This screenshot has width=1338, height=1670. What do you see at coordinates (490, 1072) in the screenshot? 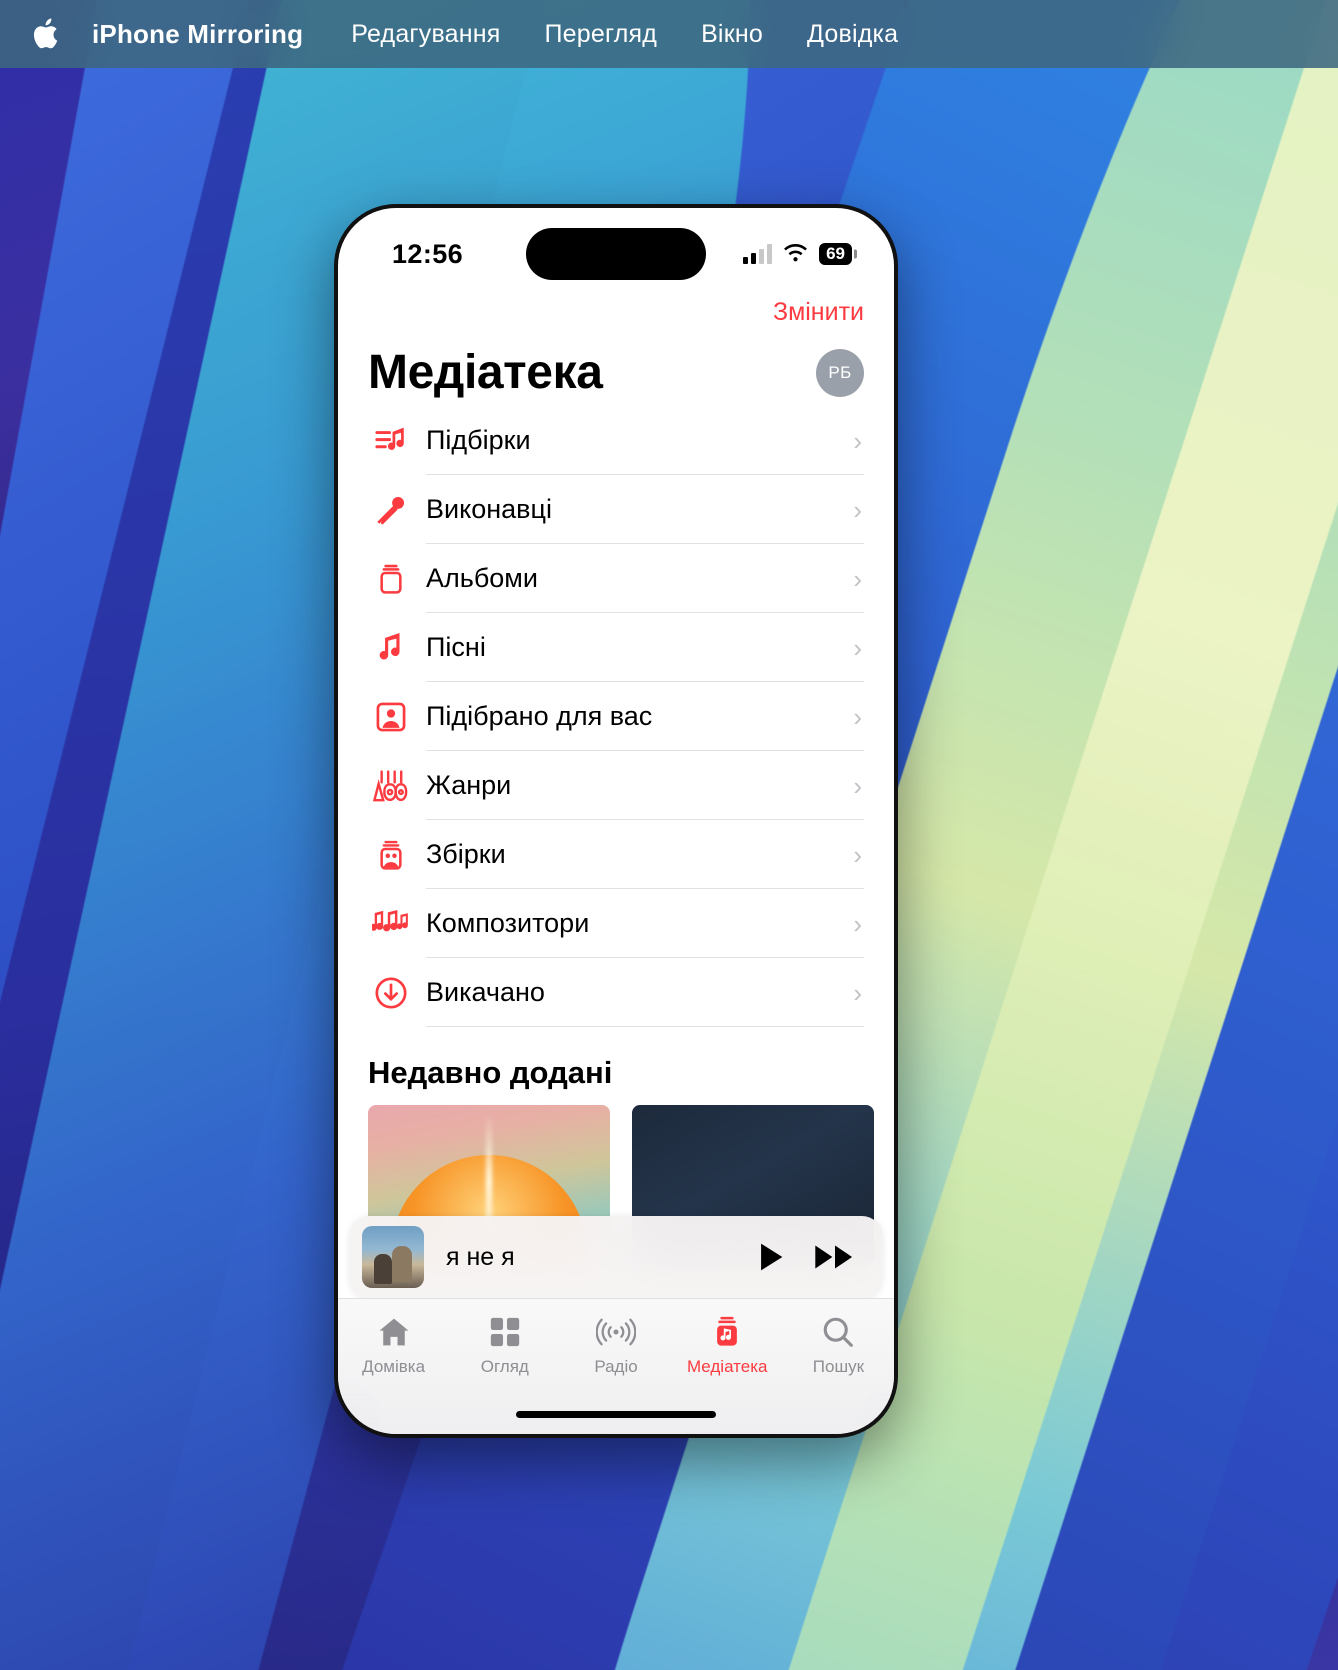
I see `recently-added-title: Недавно додані` at bounding box center [490, 1072].